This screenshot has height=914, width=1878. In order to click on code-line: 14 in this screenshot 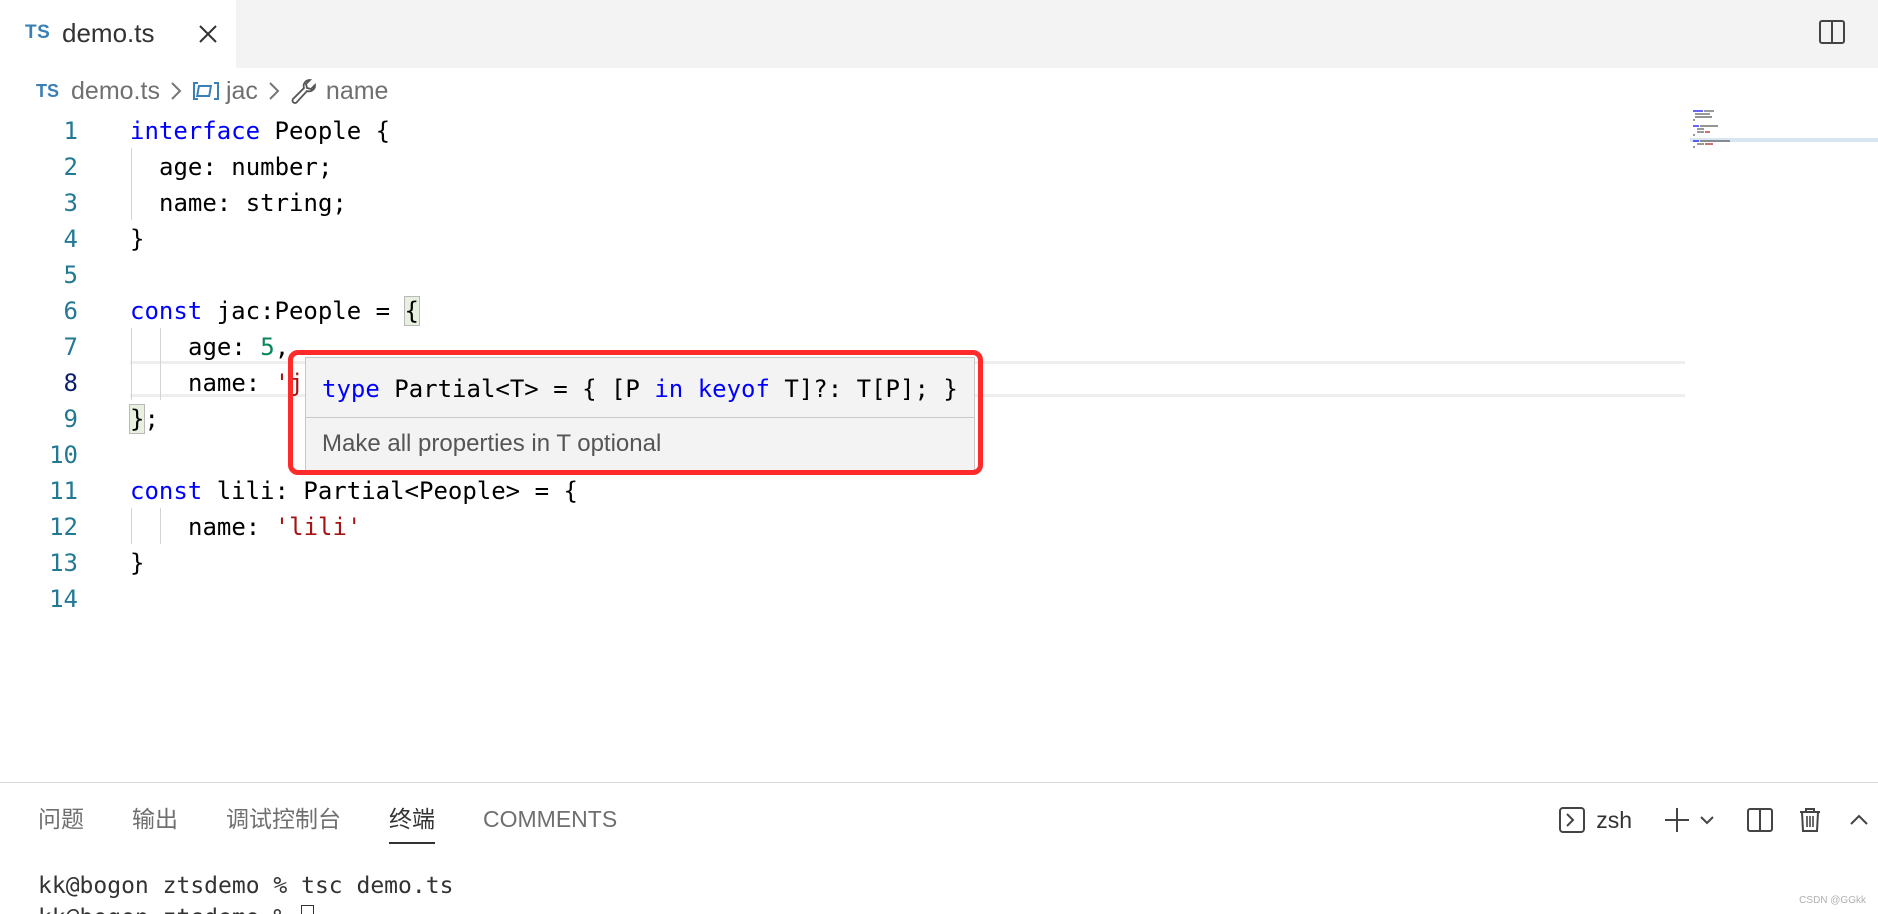, I will do `click(845, 598)`.